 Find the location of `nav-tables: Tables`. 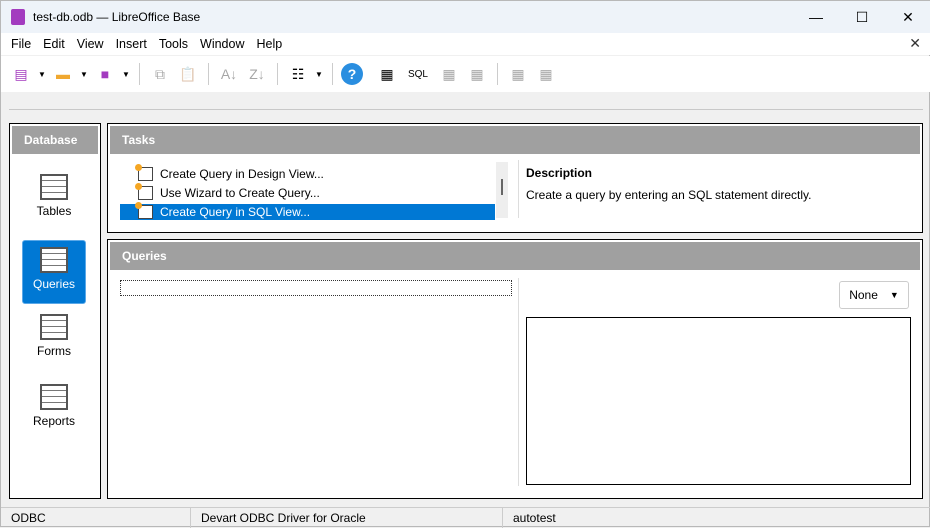

nav-tables: Tables is located at coordinates (54, 200).